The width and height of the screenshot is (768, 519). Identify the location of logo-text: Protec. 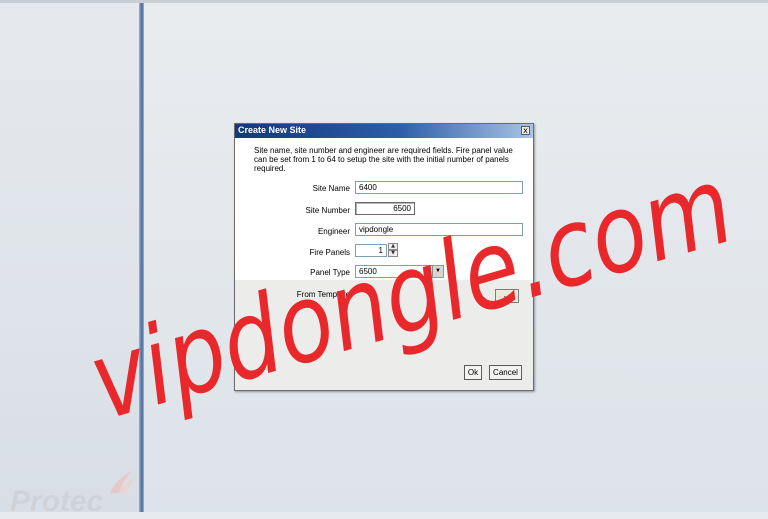
(57, 501).